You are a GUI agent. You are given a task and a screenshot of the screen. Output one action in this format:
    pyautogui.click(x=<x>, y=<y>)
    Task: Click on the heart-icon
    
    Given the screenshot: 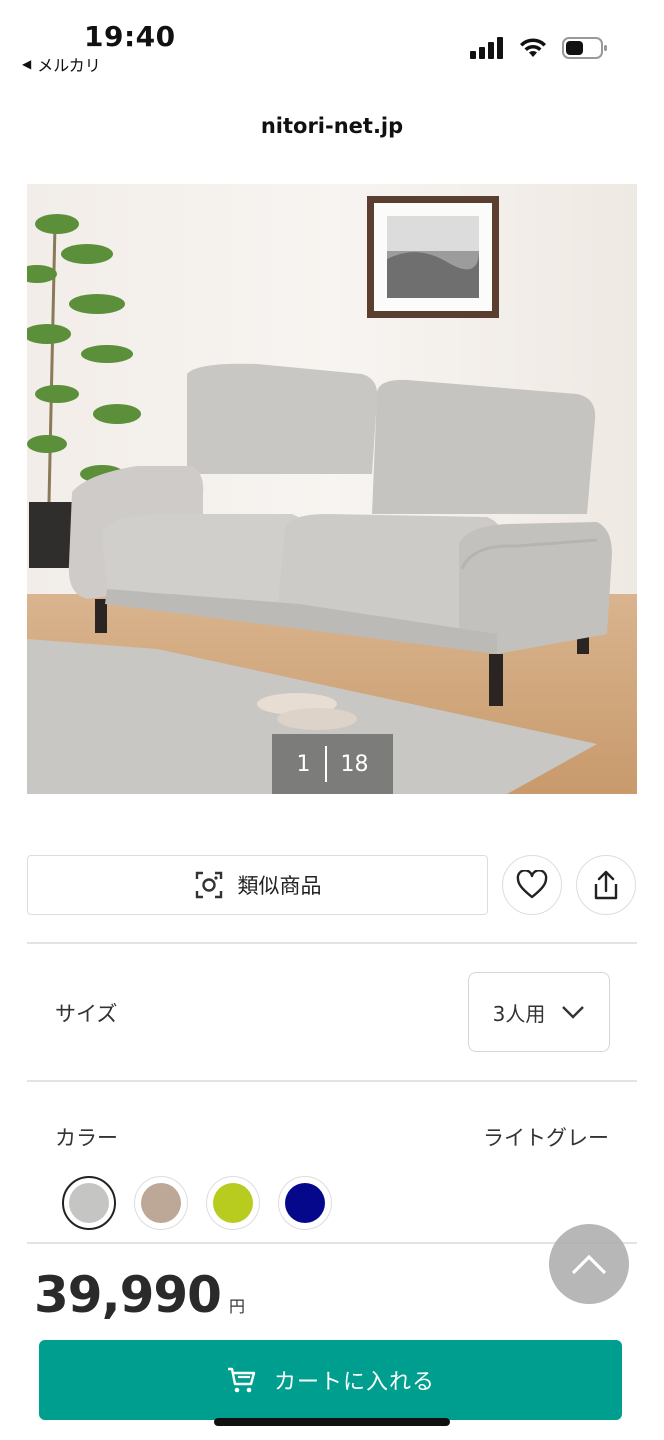 What is the action you would take?
    pyautogui.click(x=532, y=884)
    